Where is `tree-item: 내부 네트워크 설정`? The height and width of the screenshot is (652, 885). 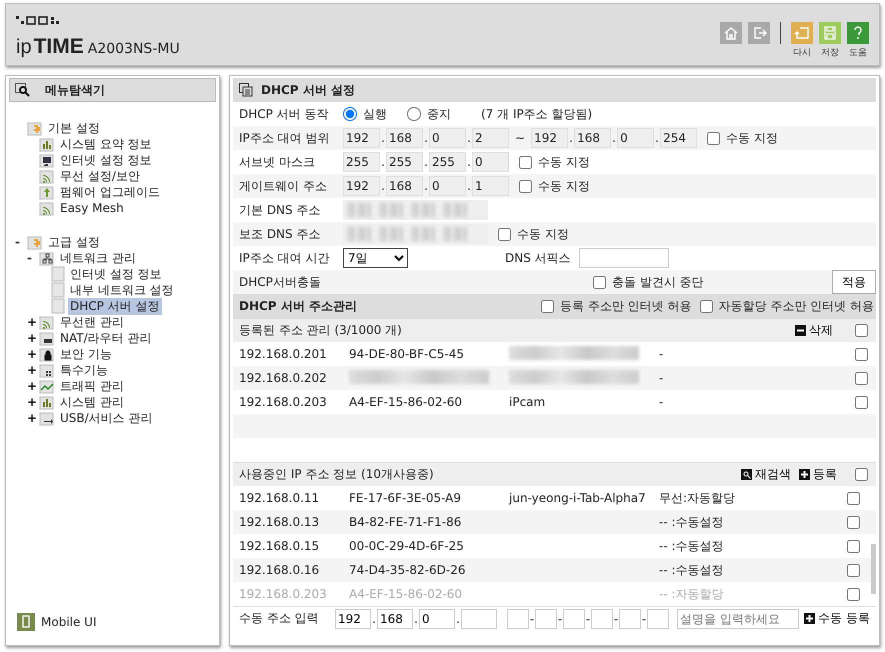
tree-item: 내부 네트워크 설정 is located at coordinates (122, 290).